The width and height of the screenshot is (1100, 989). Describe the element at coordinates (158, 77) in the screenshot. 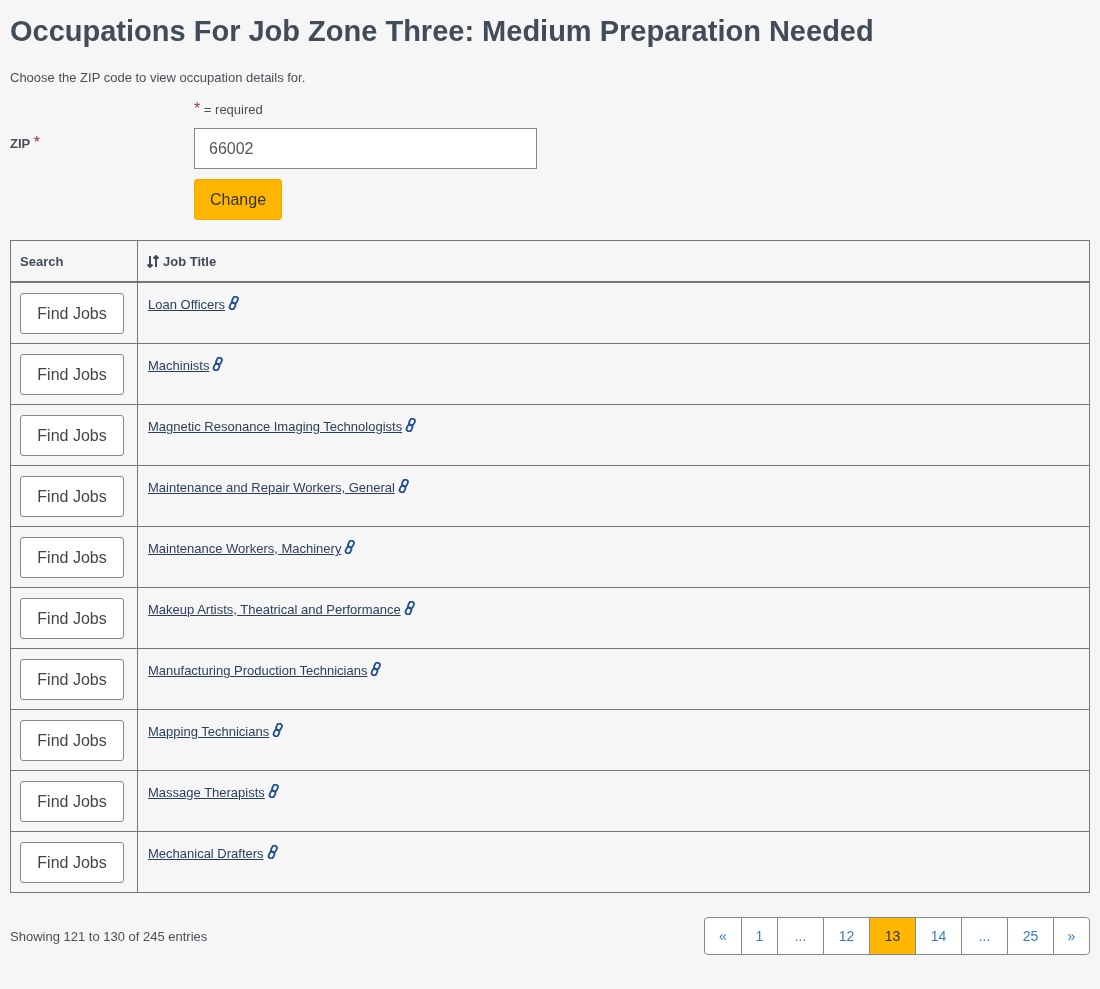

I see `intro-text: Choose the ZIP code to view occupation details for.` at that location.